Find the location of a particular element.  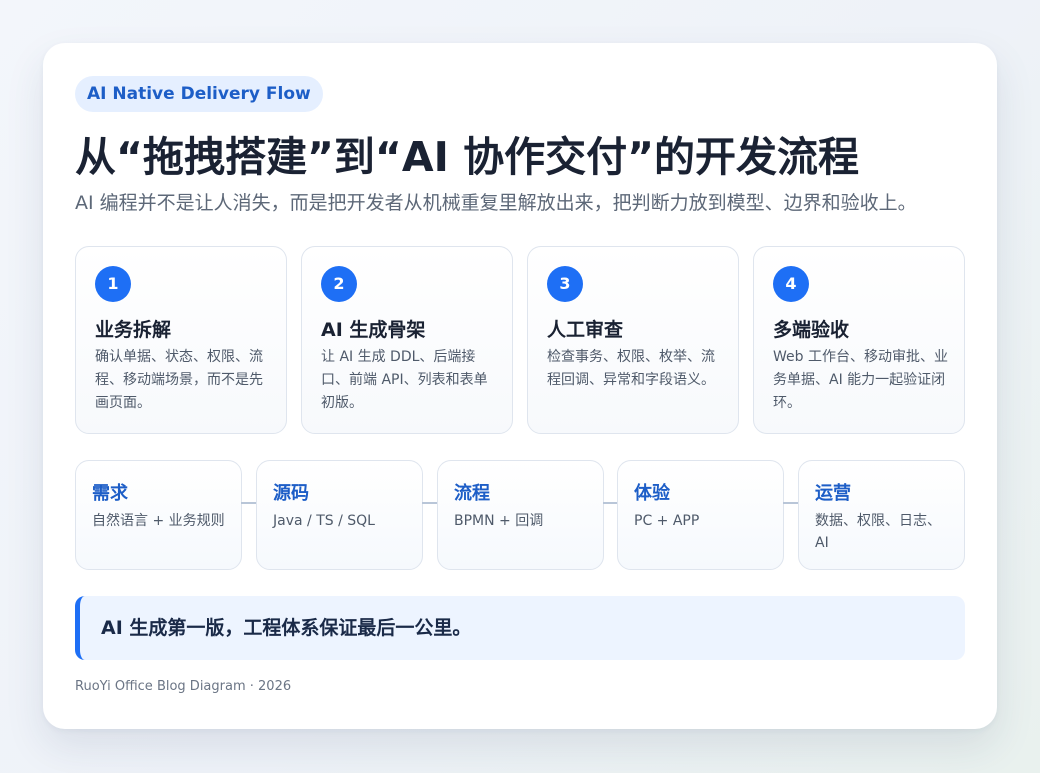

flow-node-experience: 体验 PC + APP is located at coordinates (700, 515).